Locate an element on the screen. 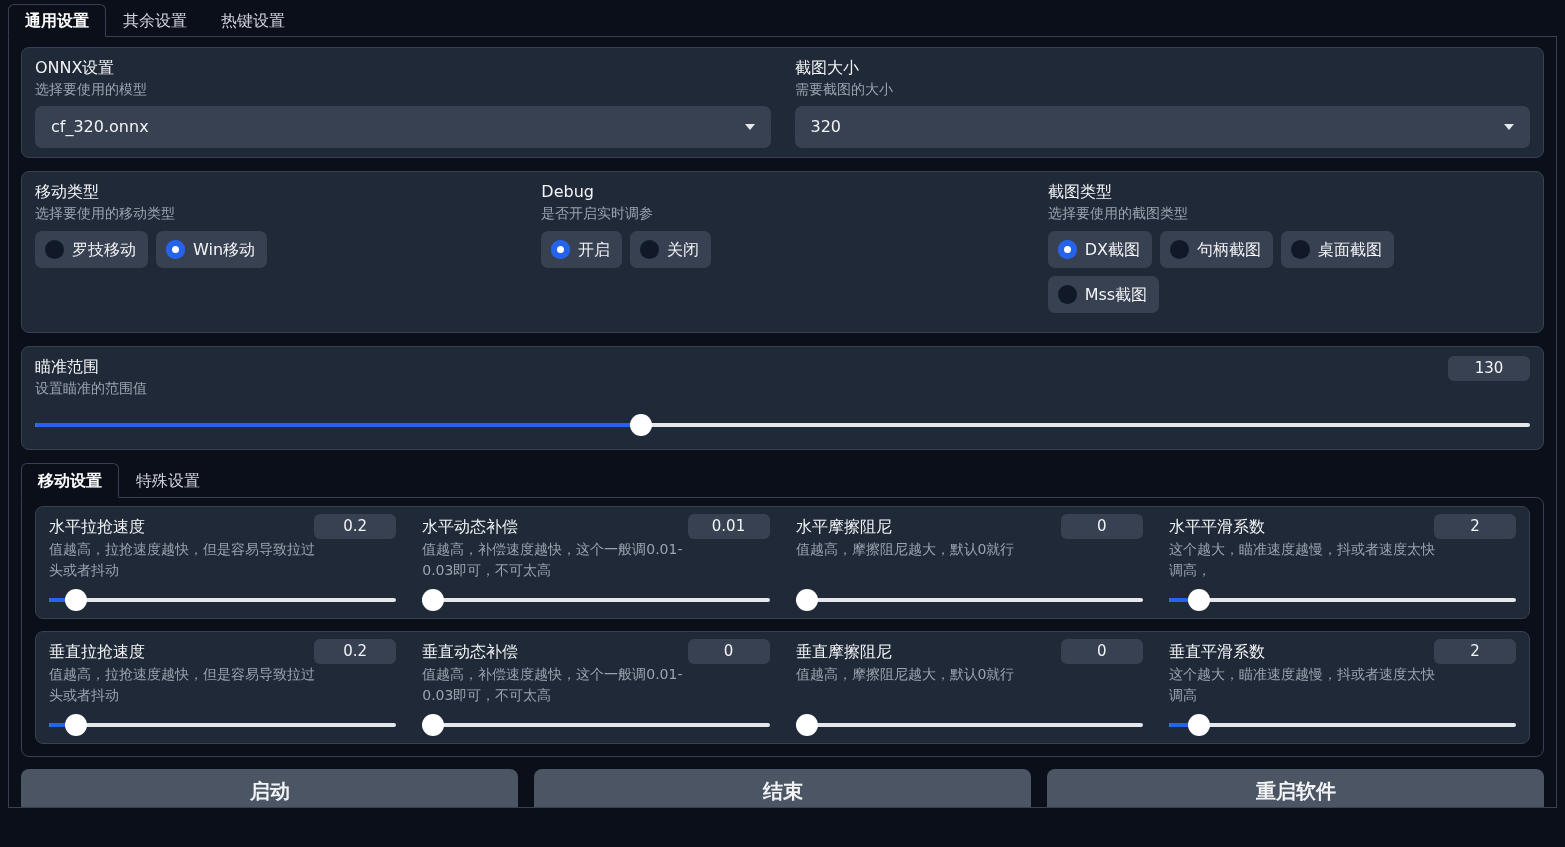 This screenshot has height=847, width=1565. field-hint: 需要截图的大小 is located at coordinates (844, 90).